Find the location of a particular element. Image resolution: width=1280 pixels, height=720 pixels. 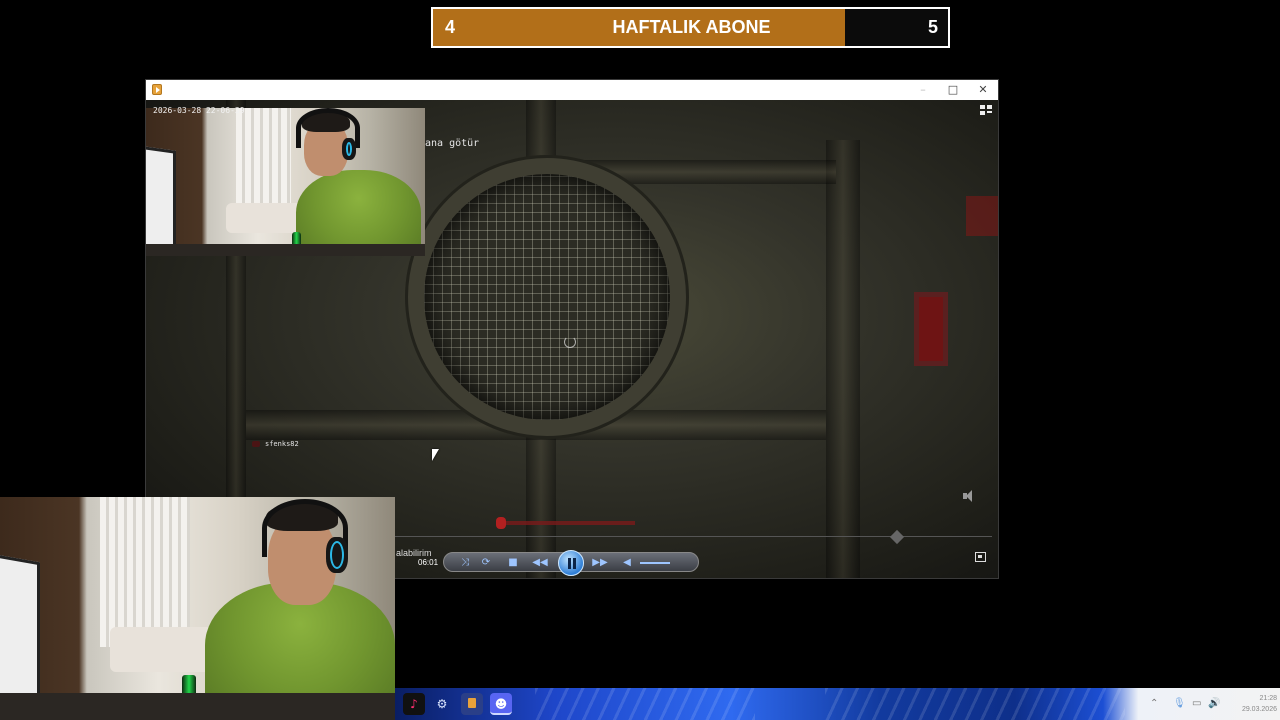

seek-marker is located at coordinates (897, 537).